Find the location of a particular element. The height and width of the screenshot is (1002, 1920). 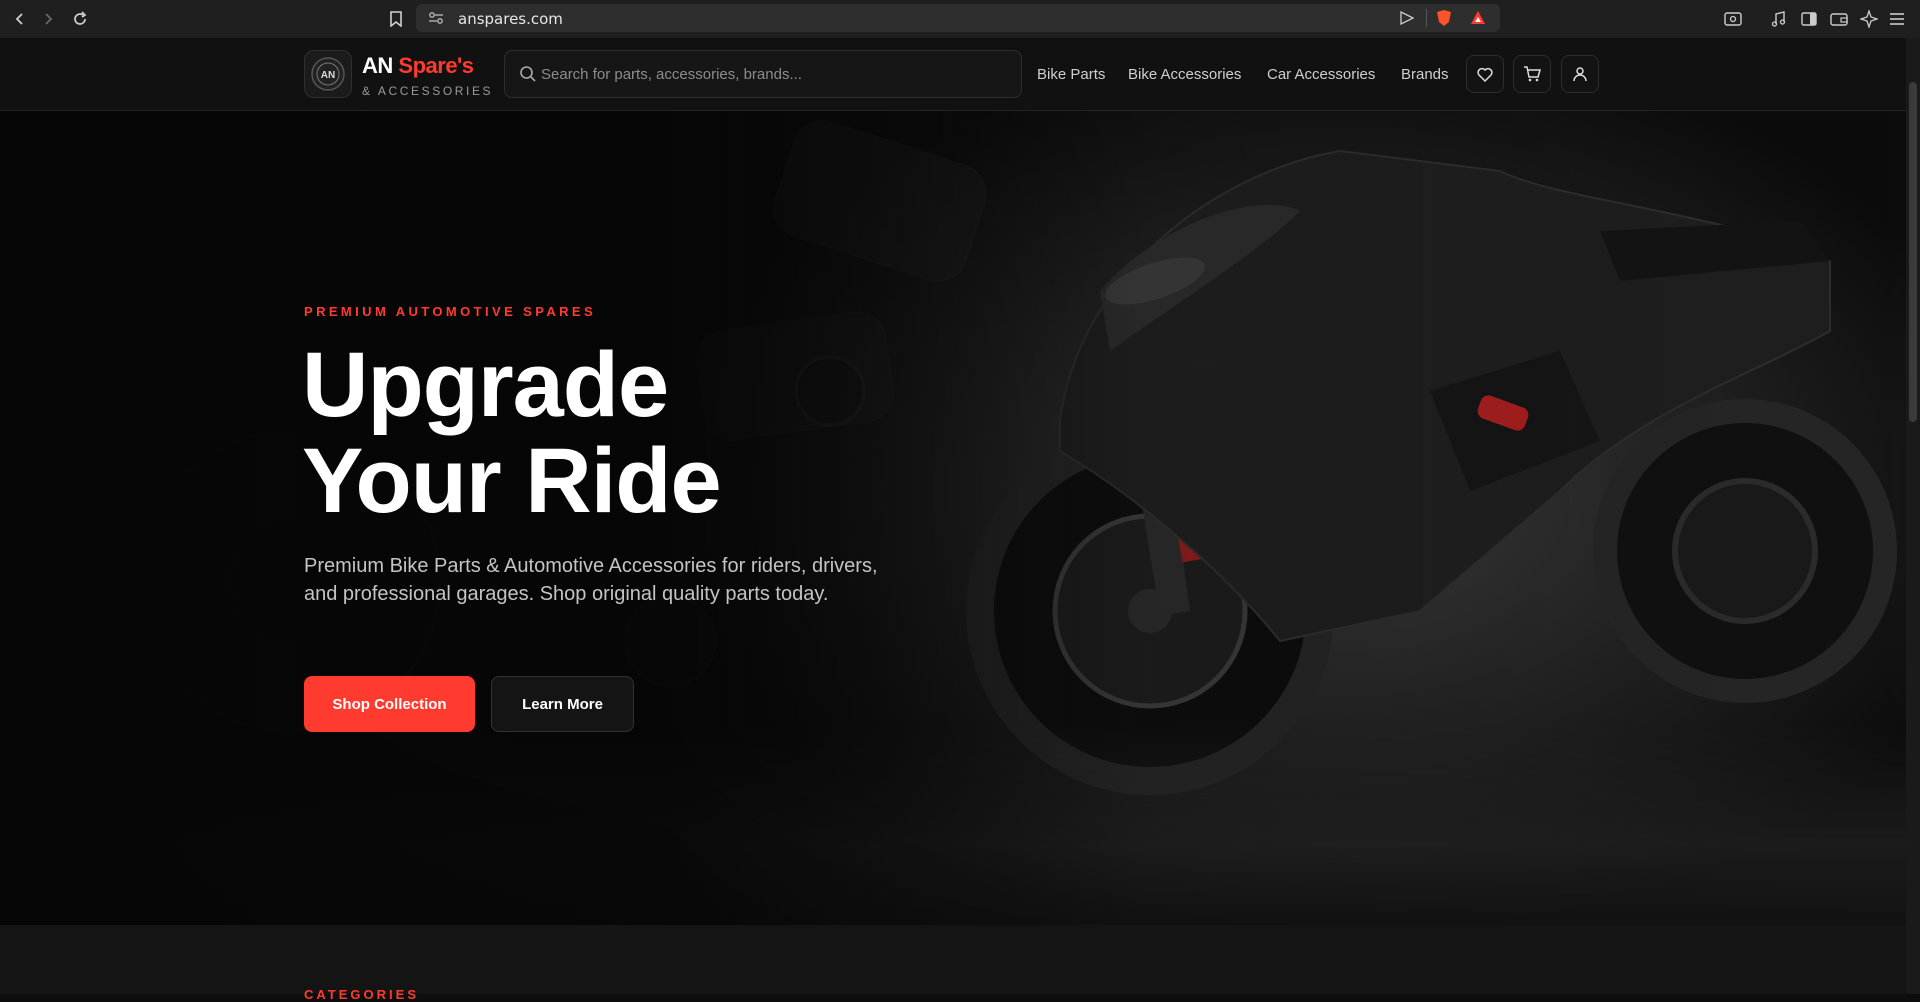

logo-badge: AN is located at coordinates (328, 74).